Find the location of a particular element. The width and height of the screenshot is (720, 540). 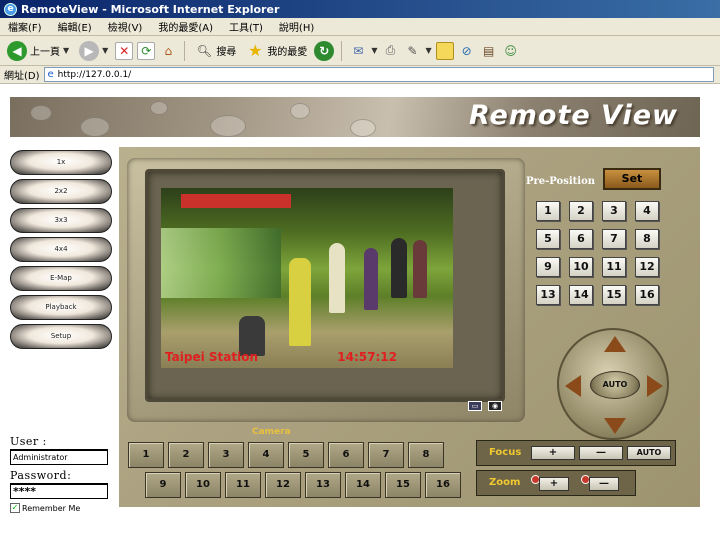

back-arrow-icon: ◀ is located at coordinates (17, 50).